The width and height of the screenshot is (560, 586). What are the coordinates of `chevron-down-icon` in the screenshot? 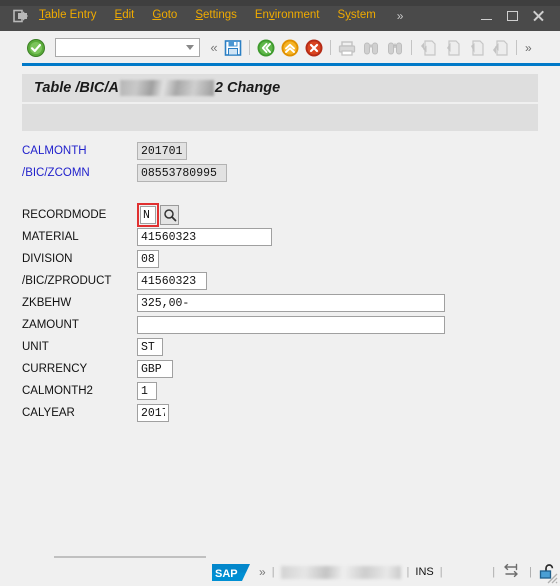 It's located at (190, 47).